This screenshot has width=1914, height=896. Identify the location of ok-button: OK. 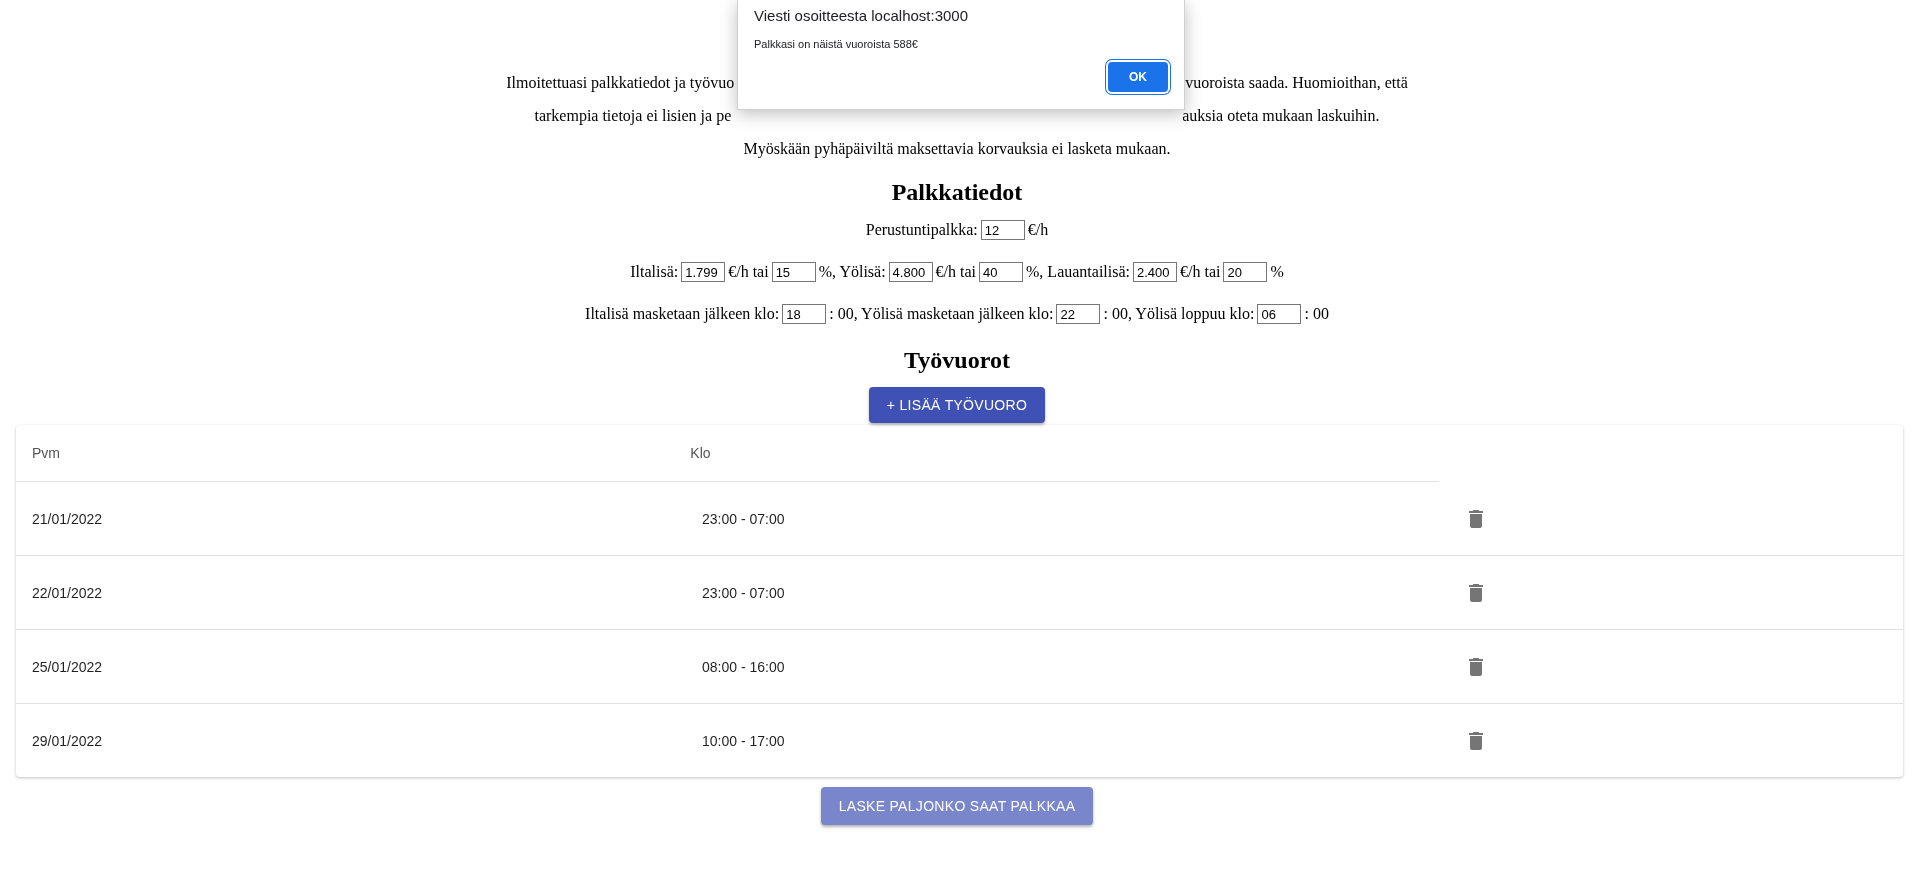
(1138, 77).